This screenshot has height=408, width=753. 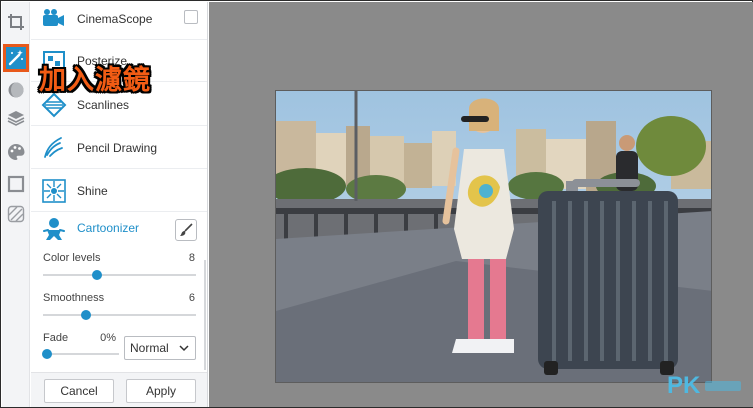 I want to click on panel-footer: Cancel Apply, so click(x=119, y=389).